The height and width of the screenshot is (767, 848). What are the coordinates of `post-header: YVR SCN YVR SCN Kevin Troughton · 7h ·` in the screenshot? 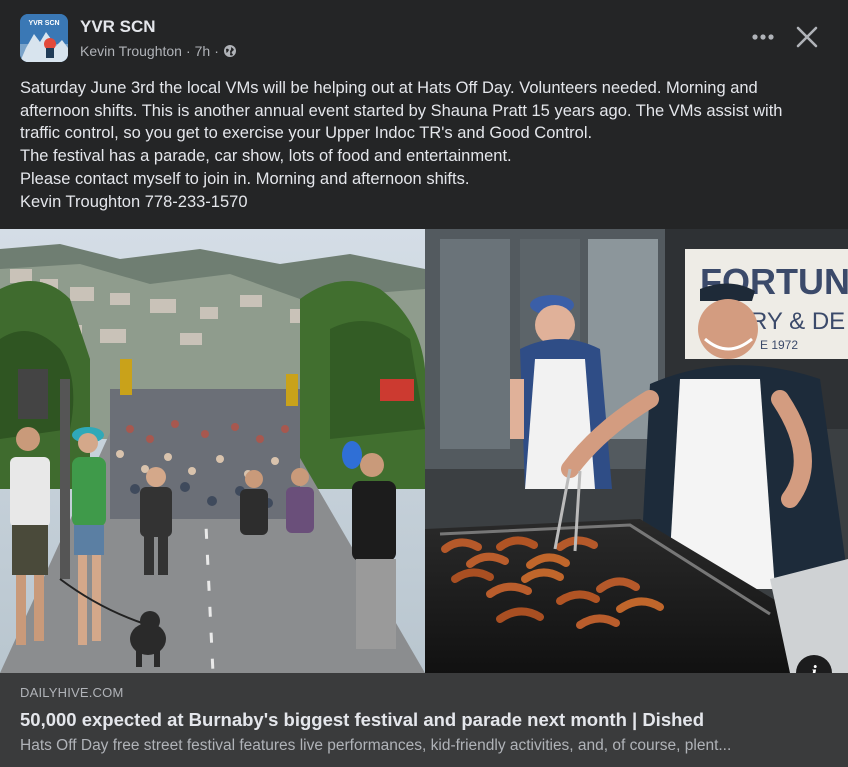 It's located at (424, 36).